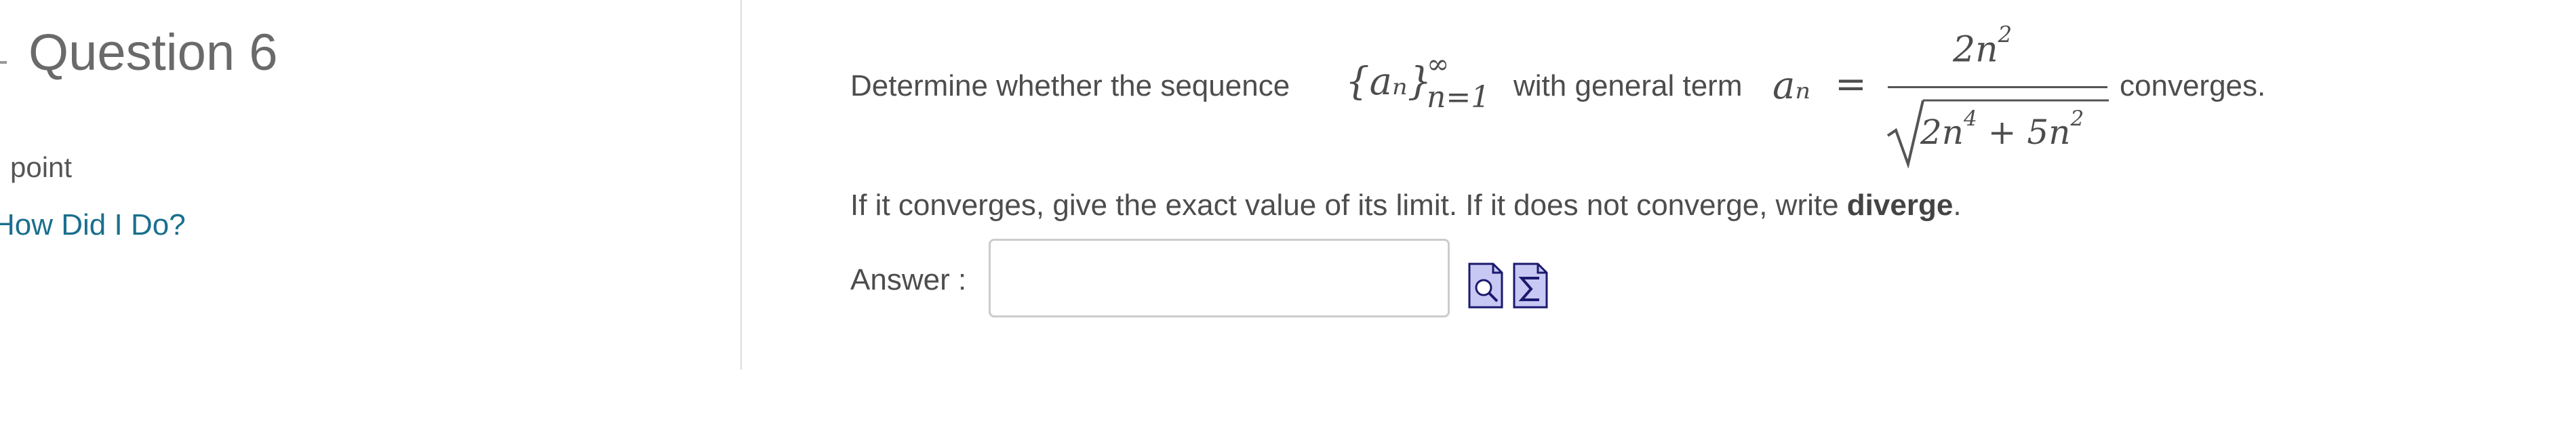 The image size is (2576, 447). Describe the element at coordinates (1438, 64) in the screenshot. I see `sequence-upper-limit: ∞` at that location.